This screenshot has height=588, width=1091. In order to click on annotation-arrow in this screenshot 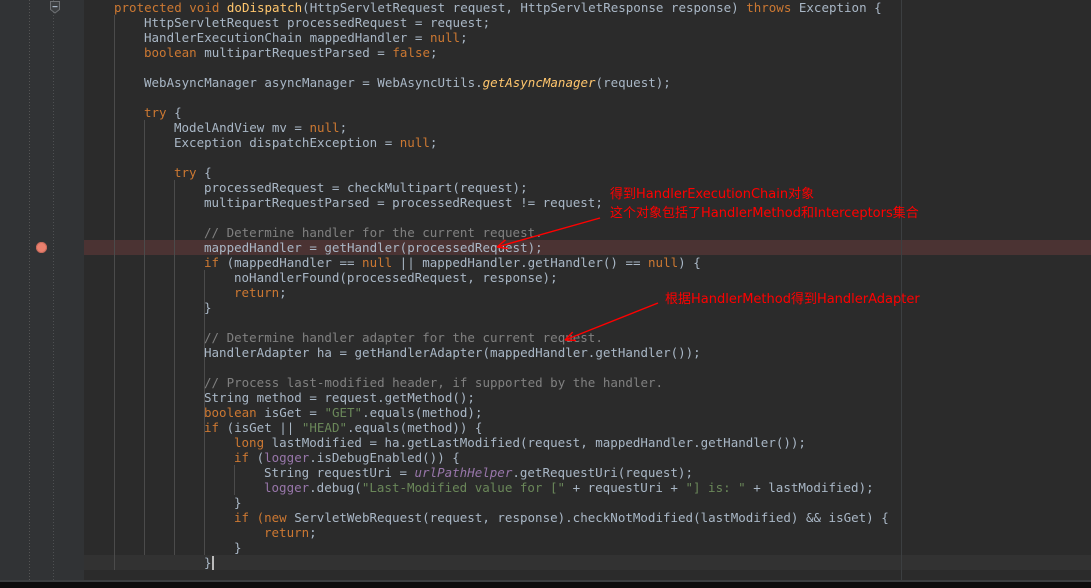, I will do `click(611, 322)`.